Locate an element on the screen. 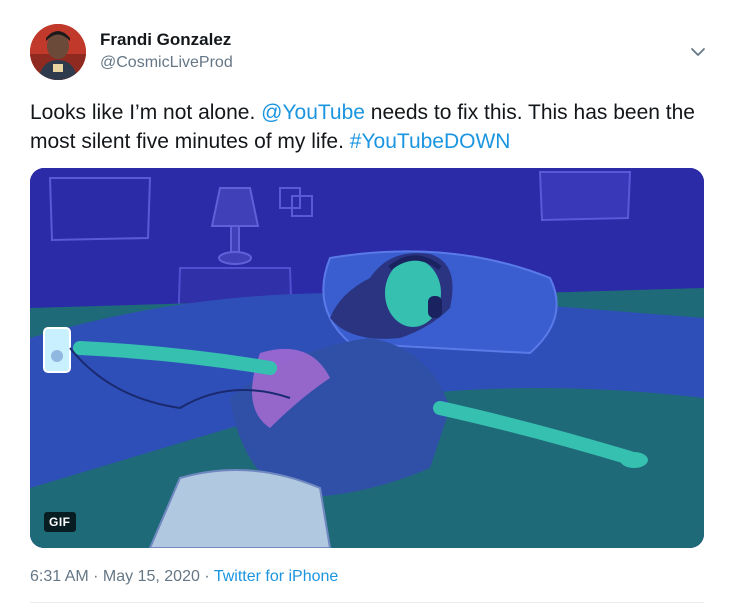 The width and height of the screenshot is (750, 610). tweet-time: 6:31 AM is located at coordinates (59, 576).